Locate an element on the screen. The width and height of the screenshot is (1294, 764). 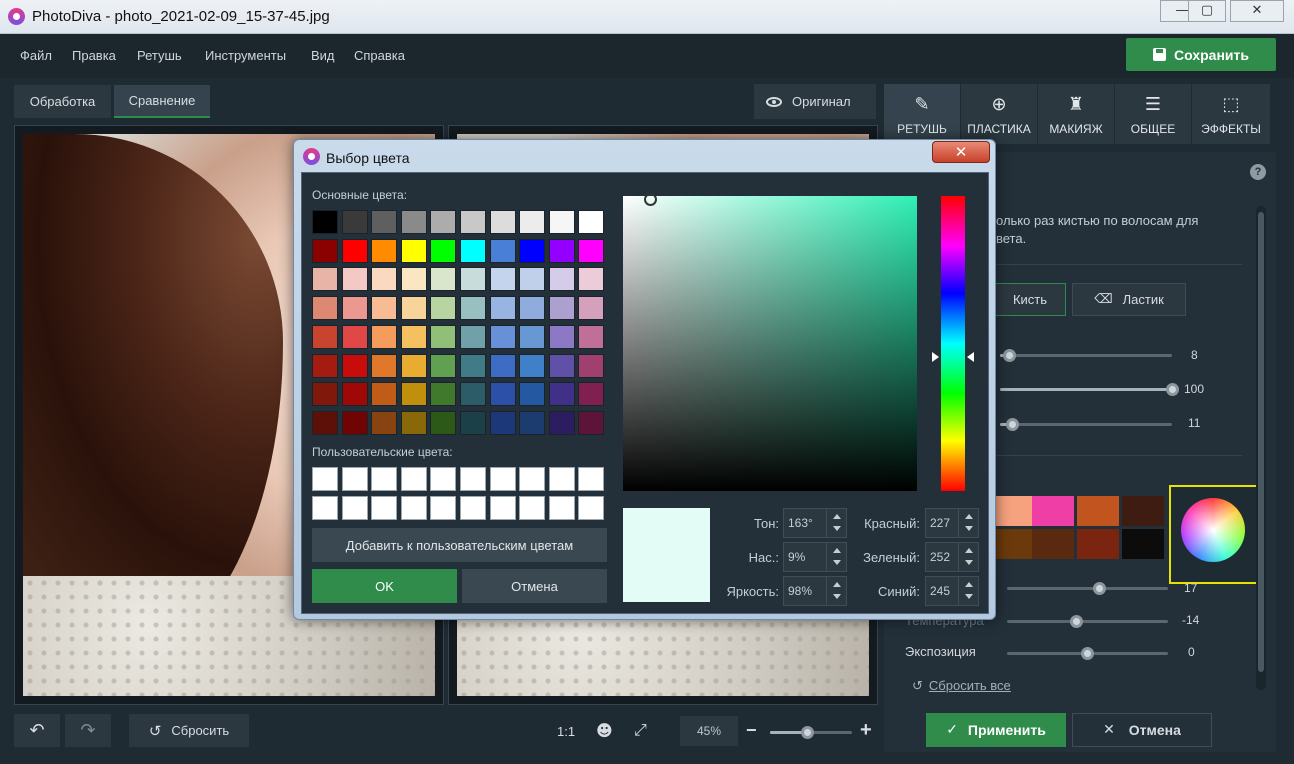
tab-makeup: ♜ МАКИЯЖ is located at coordinates (1076, 114).